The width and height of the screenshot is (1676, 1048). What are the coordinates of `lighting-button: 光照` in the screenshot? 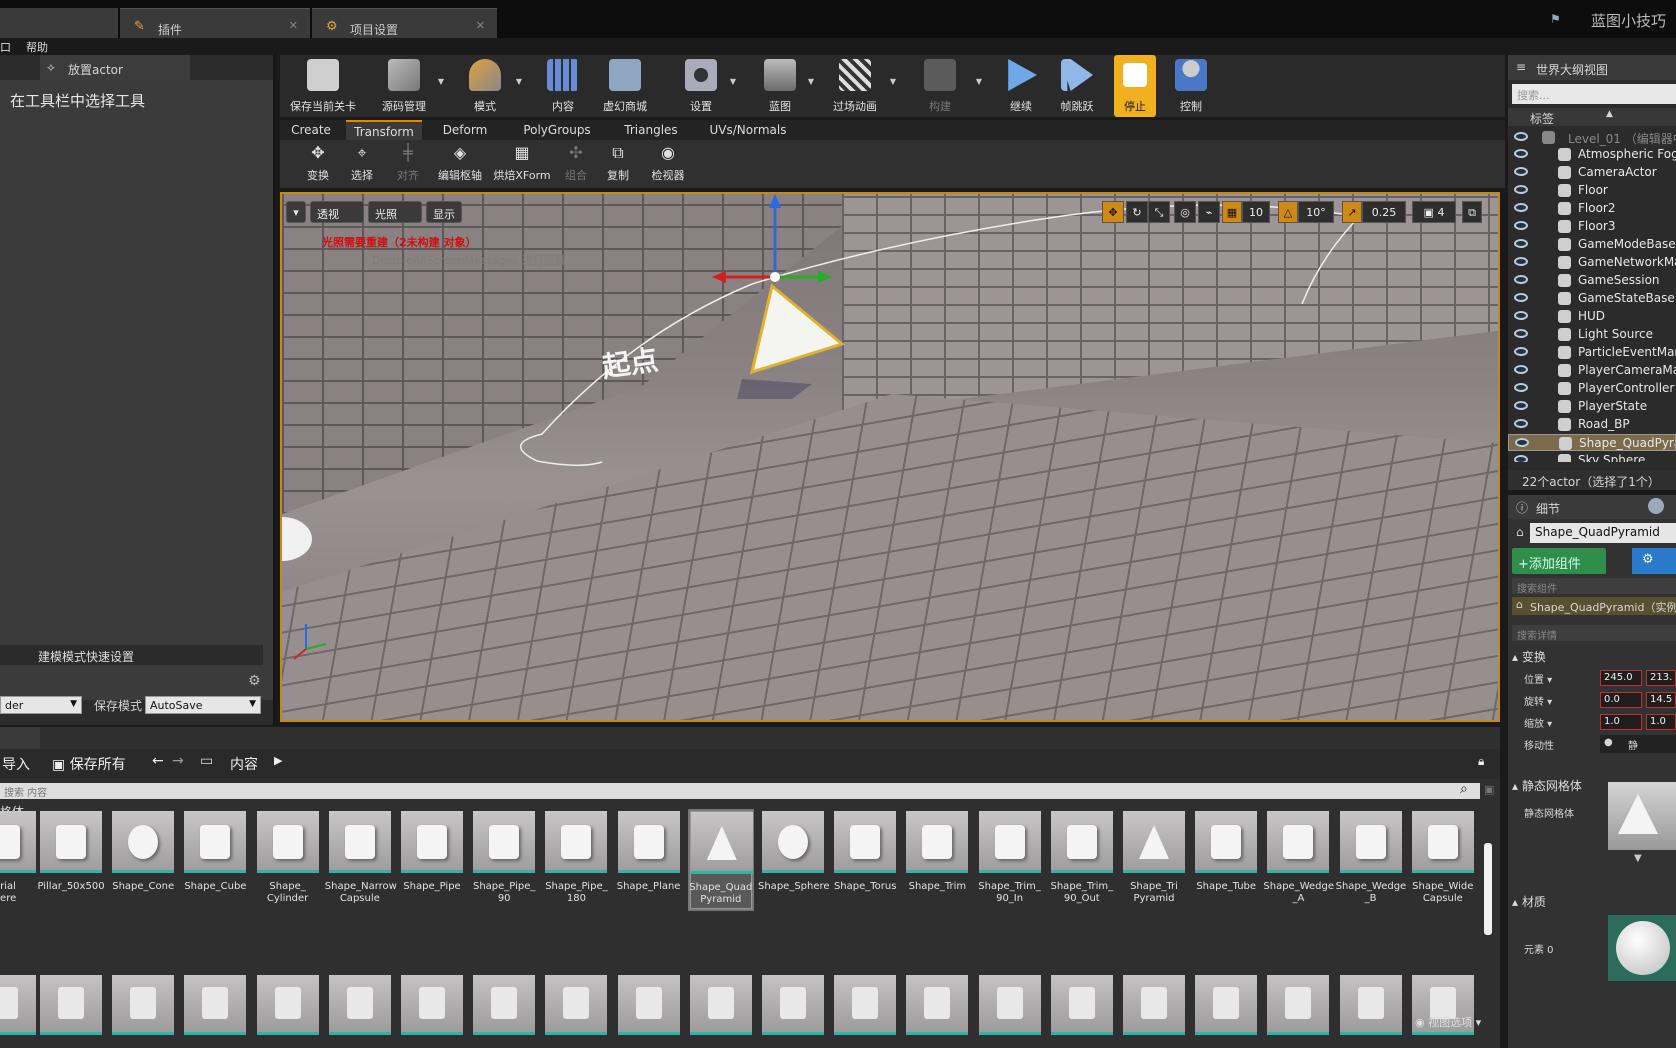 It's located at (395, 212).